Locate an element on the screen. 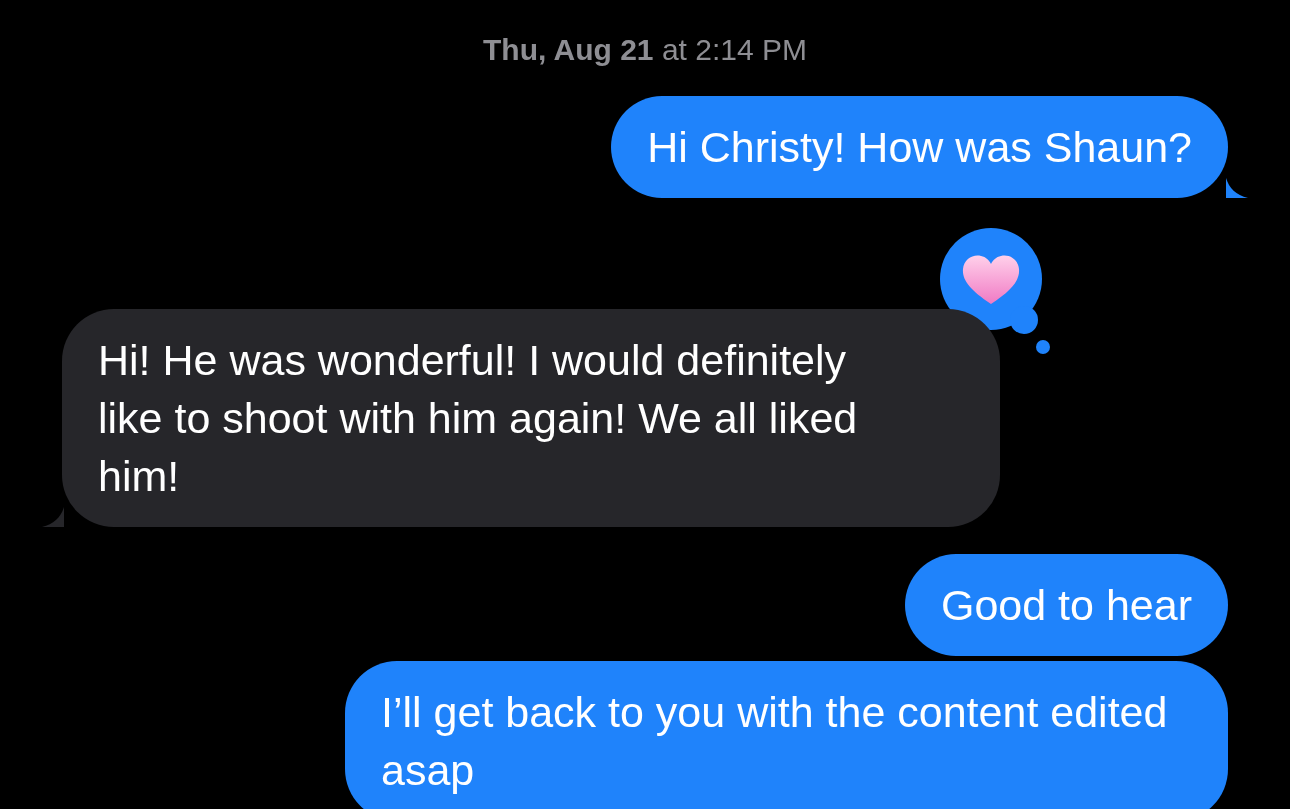 The image size is (1290, 809). timestamp: Thu, Aug 21 at 2:14 PM is located at coordinates (645, 50).